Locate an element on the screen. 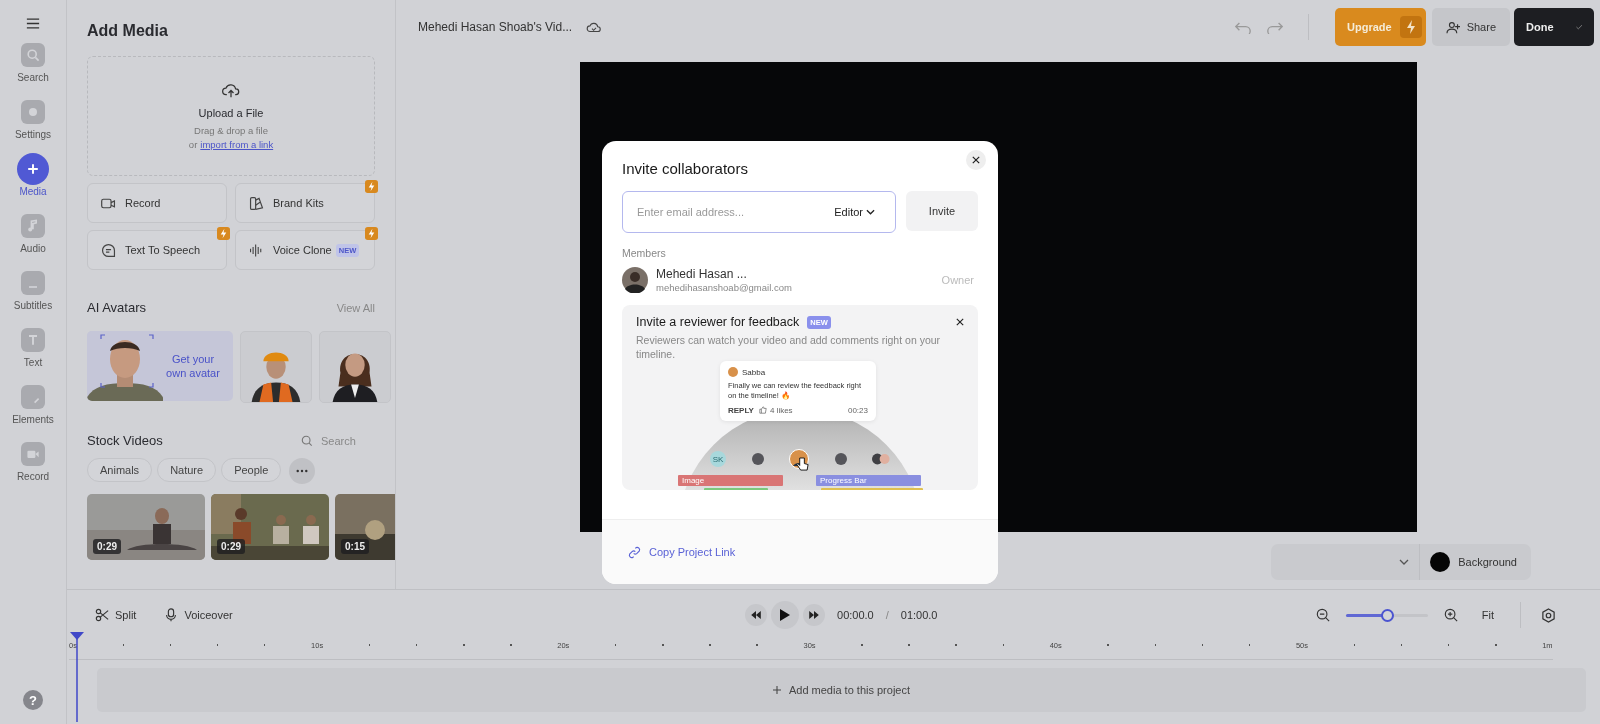  done-button: Done is located at coordinates (1554, 27).